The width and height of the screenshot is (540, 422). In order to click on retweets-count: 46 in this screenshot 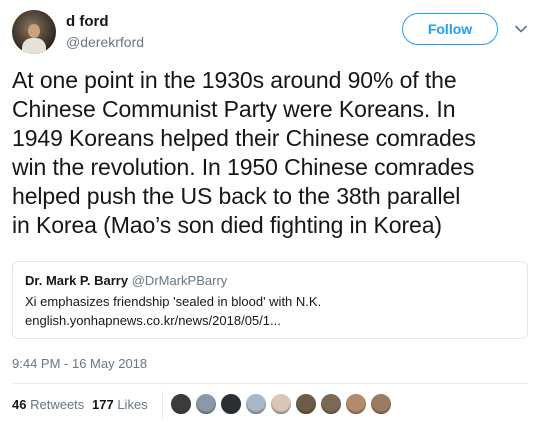, I will do `click(19, 404)`.